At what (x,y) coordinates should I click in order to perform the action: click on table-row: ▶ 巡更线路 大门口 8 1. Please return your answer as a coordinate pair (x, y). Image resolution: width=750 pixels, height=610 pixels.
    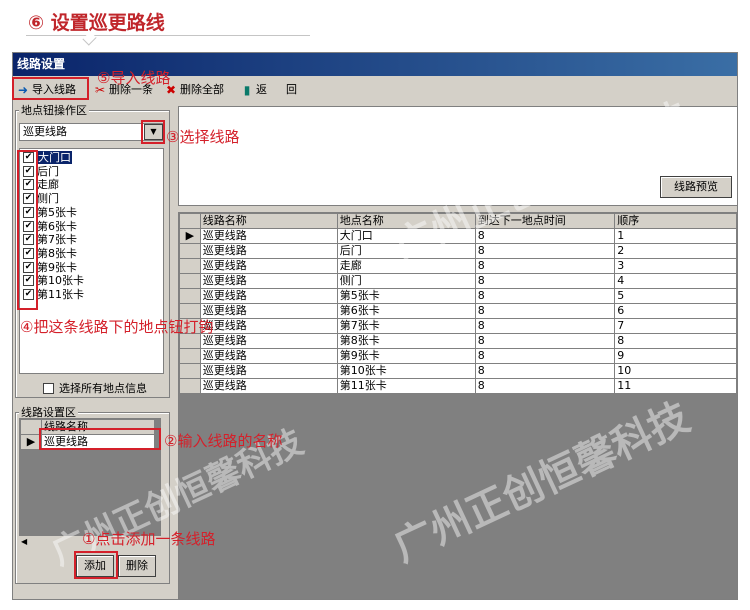
    Looking at the image, I should click on (458, 236).